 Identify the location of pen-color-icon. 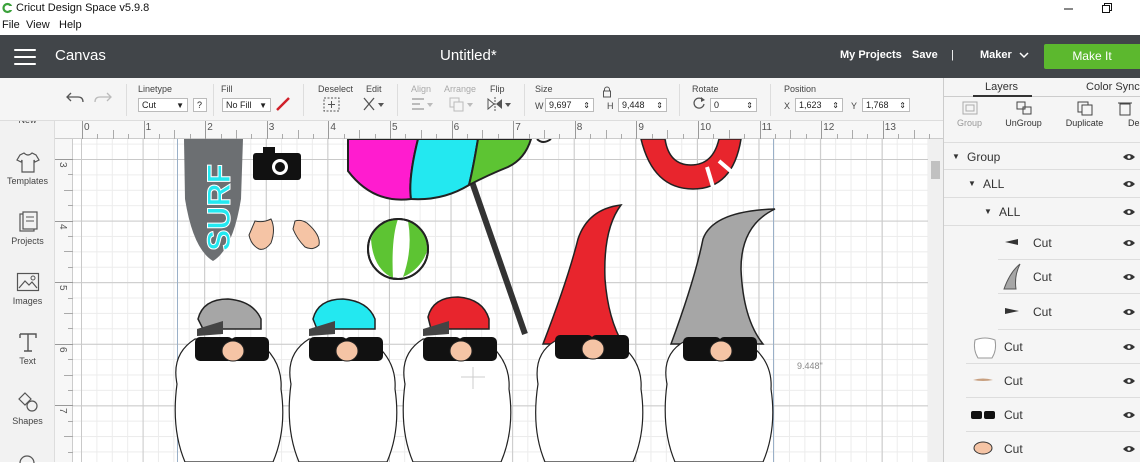
(283, 104).